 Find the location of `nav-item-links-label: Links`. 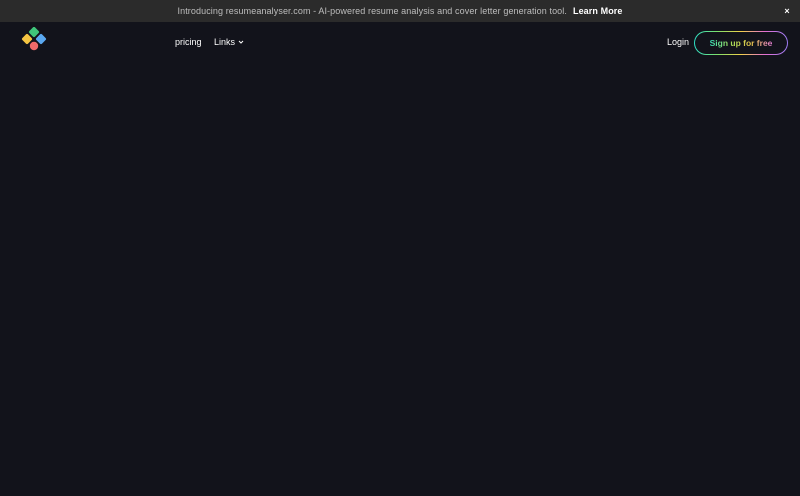

nav-item-links-label: Links is located at coordinates (225, 42).